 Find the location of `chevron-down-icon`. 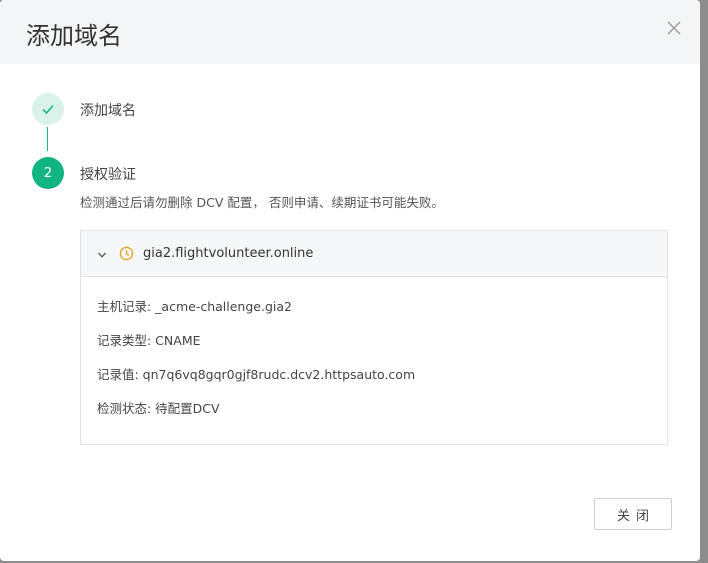

chevron-down-icon is located at coordinates (102, 255).